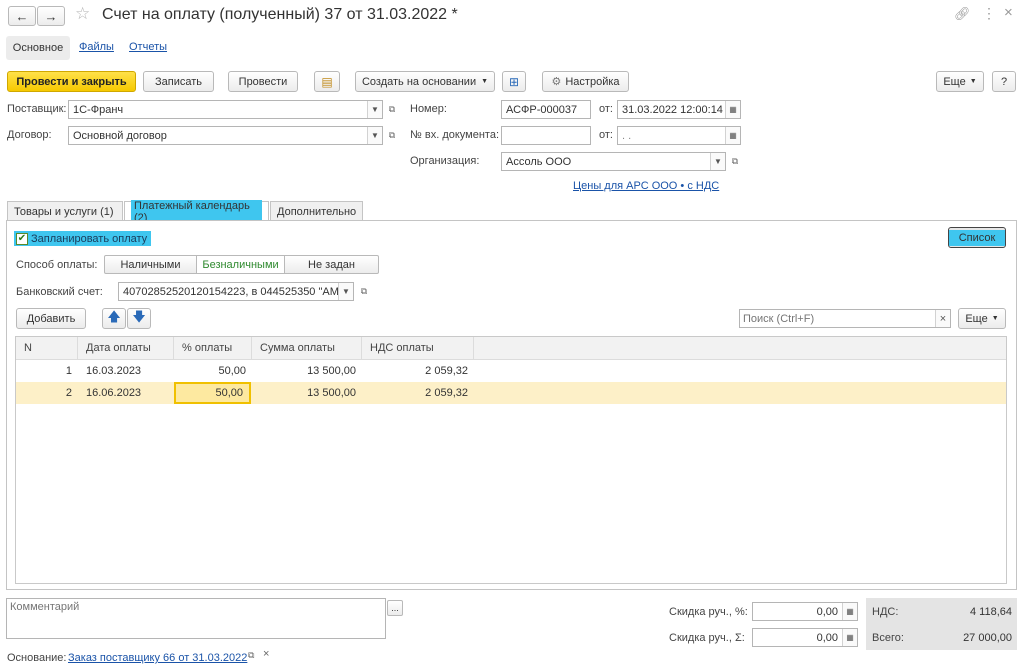 Image resolution: width=1024 pixels, height=664 pixels. I want to click on org-value: Ассоль ООО, so click(539, 161).